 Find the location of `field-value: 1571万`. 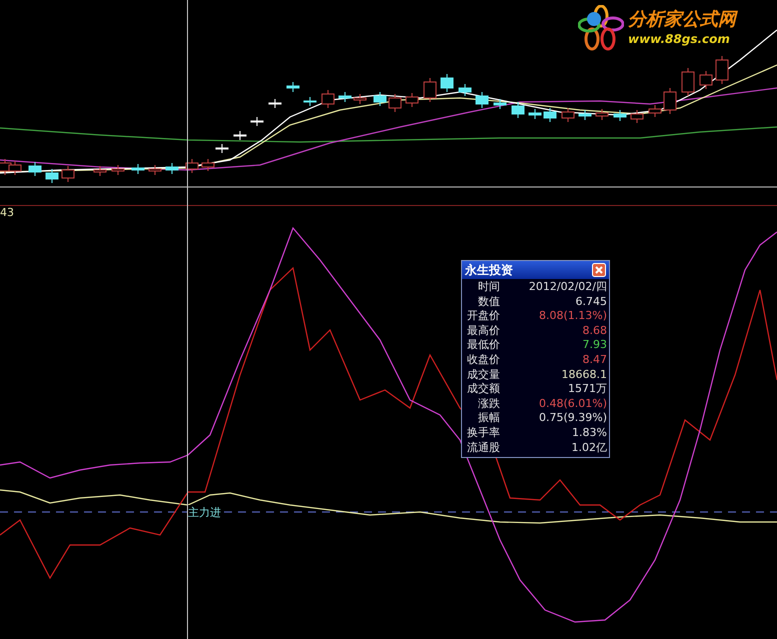

field-value: 1571万 is located at coordinates (587, 389).